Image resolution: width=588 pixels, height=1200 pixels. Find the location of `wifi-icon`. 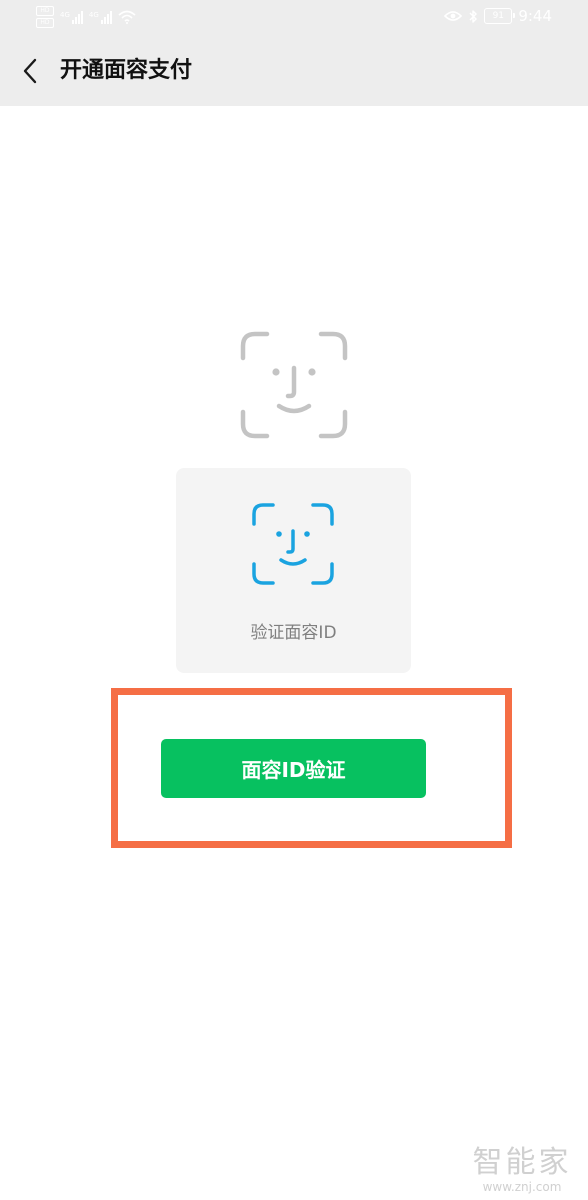

wifi-icon is located at coordinates (127, 17).